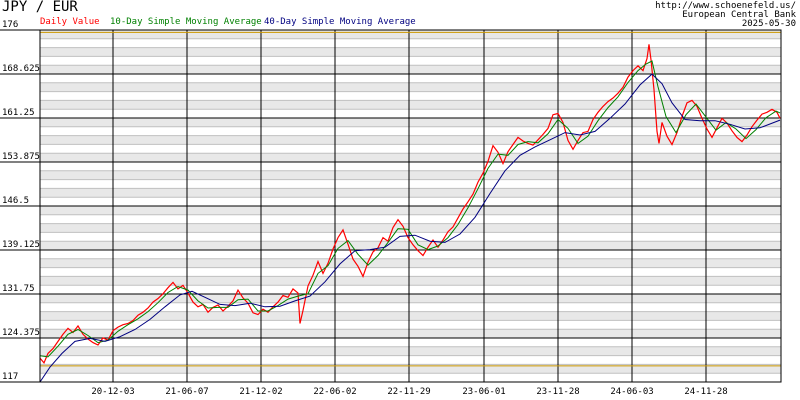 Image resolution: width=800 pixels, height=400 pixels. I want to click on chart-title: JPY / EUR, so click(40, 7).